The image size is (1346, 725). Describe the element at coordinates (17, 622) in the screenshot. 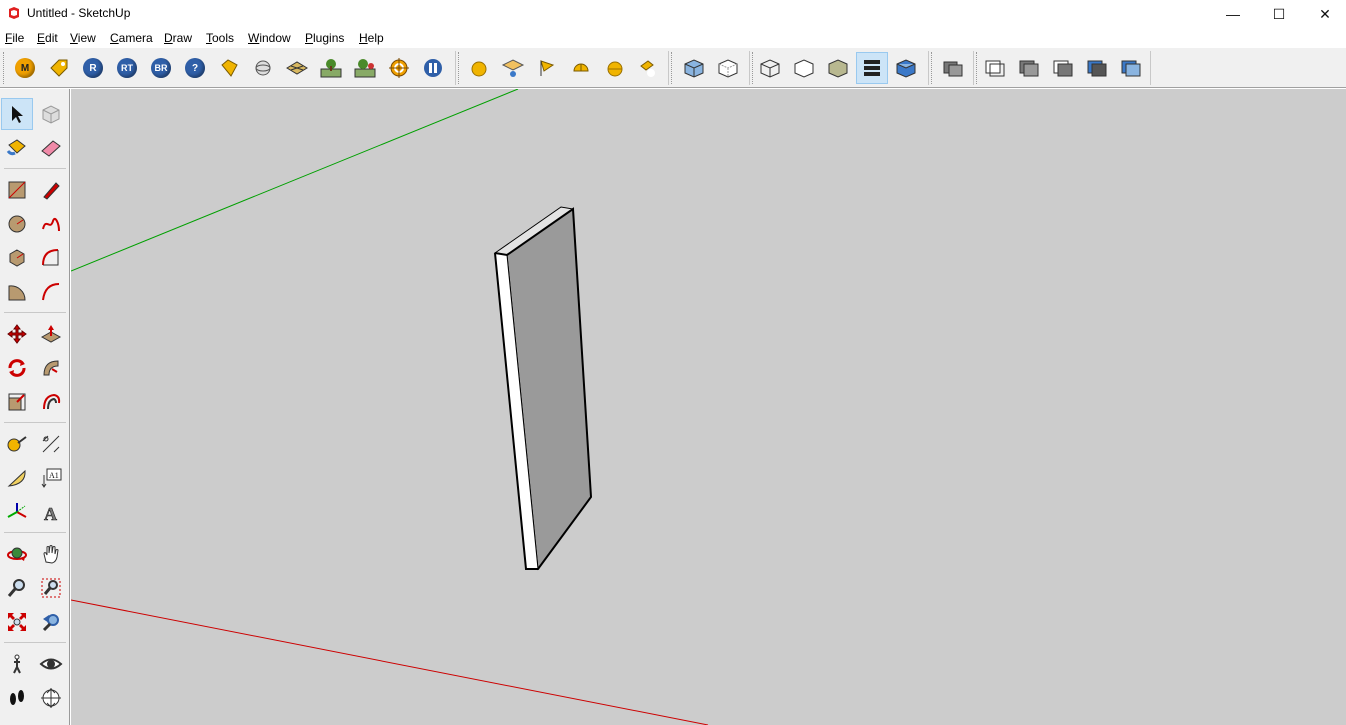

I see `zoom-extents-tool` at that location.